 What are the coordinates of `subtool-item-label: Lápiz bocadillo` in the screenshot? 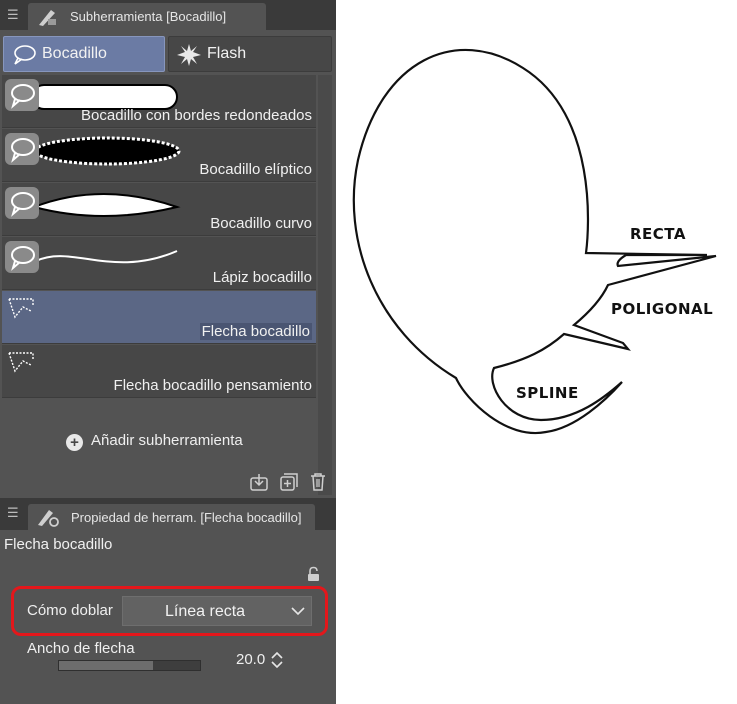 It's located at (262, 277).